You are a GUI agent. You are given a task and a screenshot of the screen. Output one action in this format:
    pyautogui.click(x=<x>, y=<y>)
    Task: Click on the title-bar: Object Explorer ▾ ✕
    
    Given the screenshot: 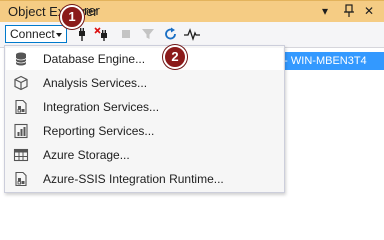 What is the action you would take?
    pyautogui.click(x=192, y=11)
    